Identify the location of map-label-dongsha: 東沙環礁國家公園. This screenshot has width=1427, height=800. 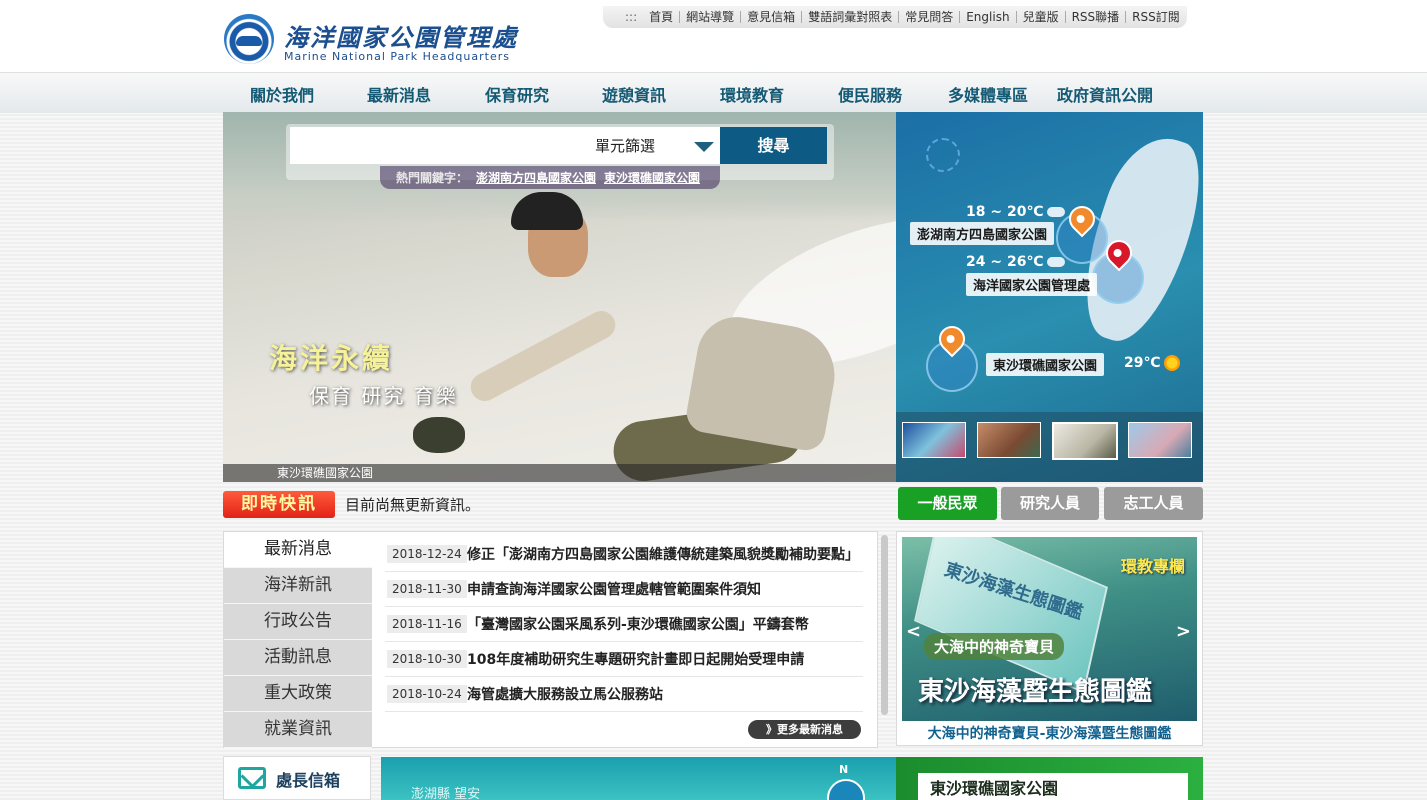
(1045, 364).